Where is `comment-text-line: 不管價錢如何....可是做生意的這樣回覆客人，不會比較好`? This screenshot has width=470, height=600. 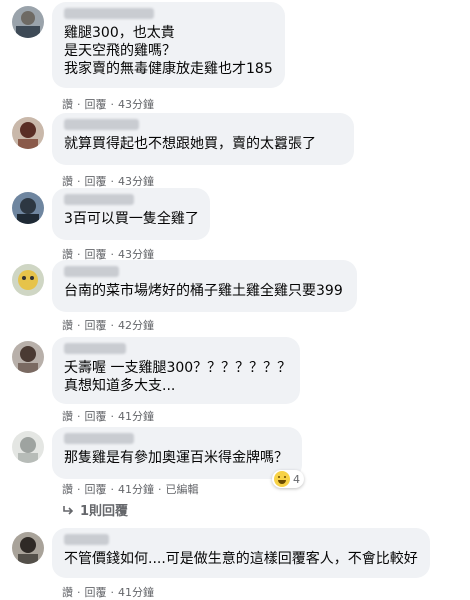
comment-text-line: 不管價錢如何....可是做生意的這樣回覆客人，不會比較好 is located at coordinates (241, 559).